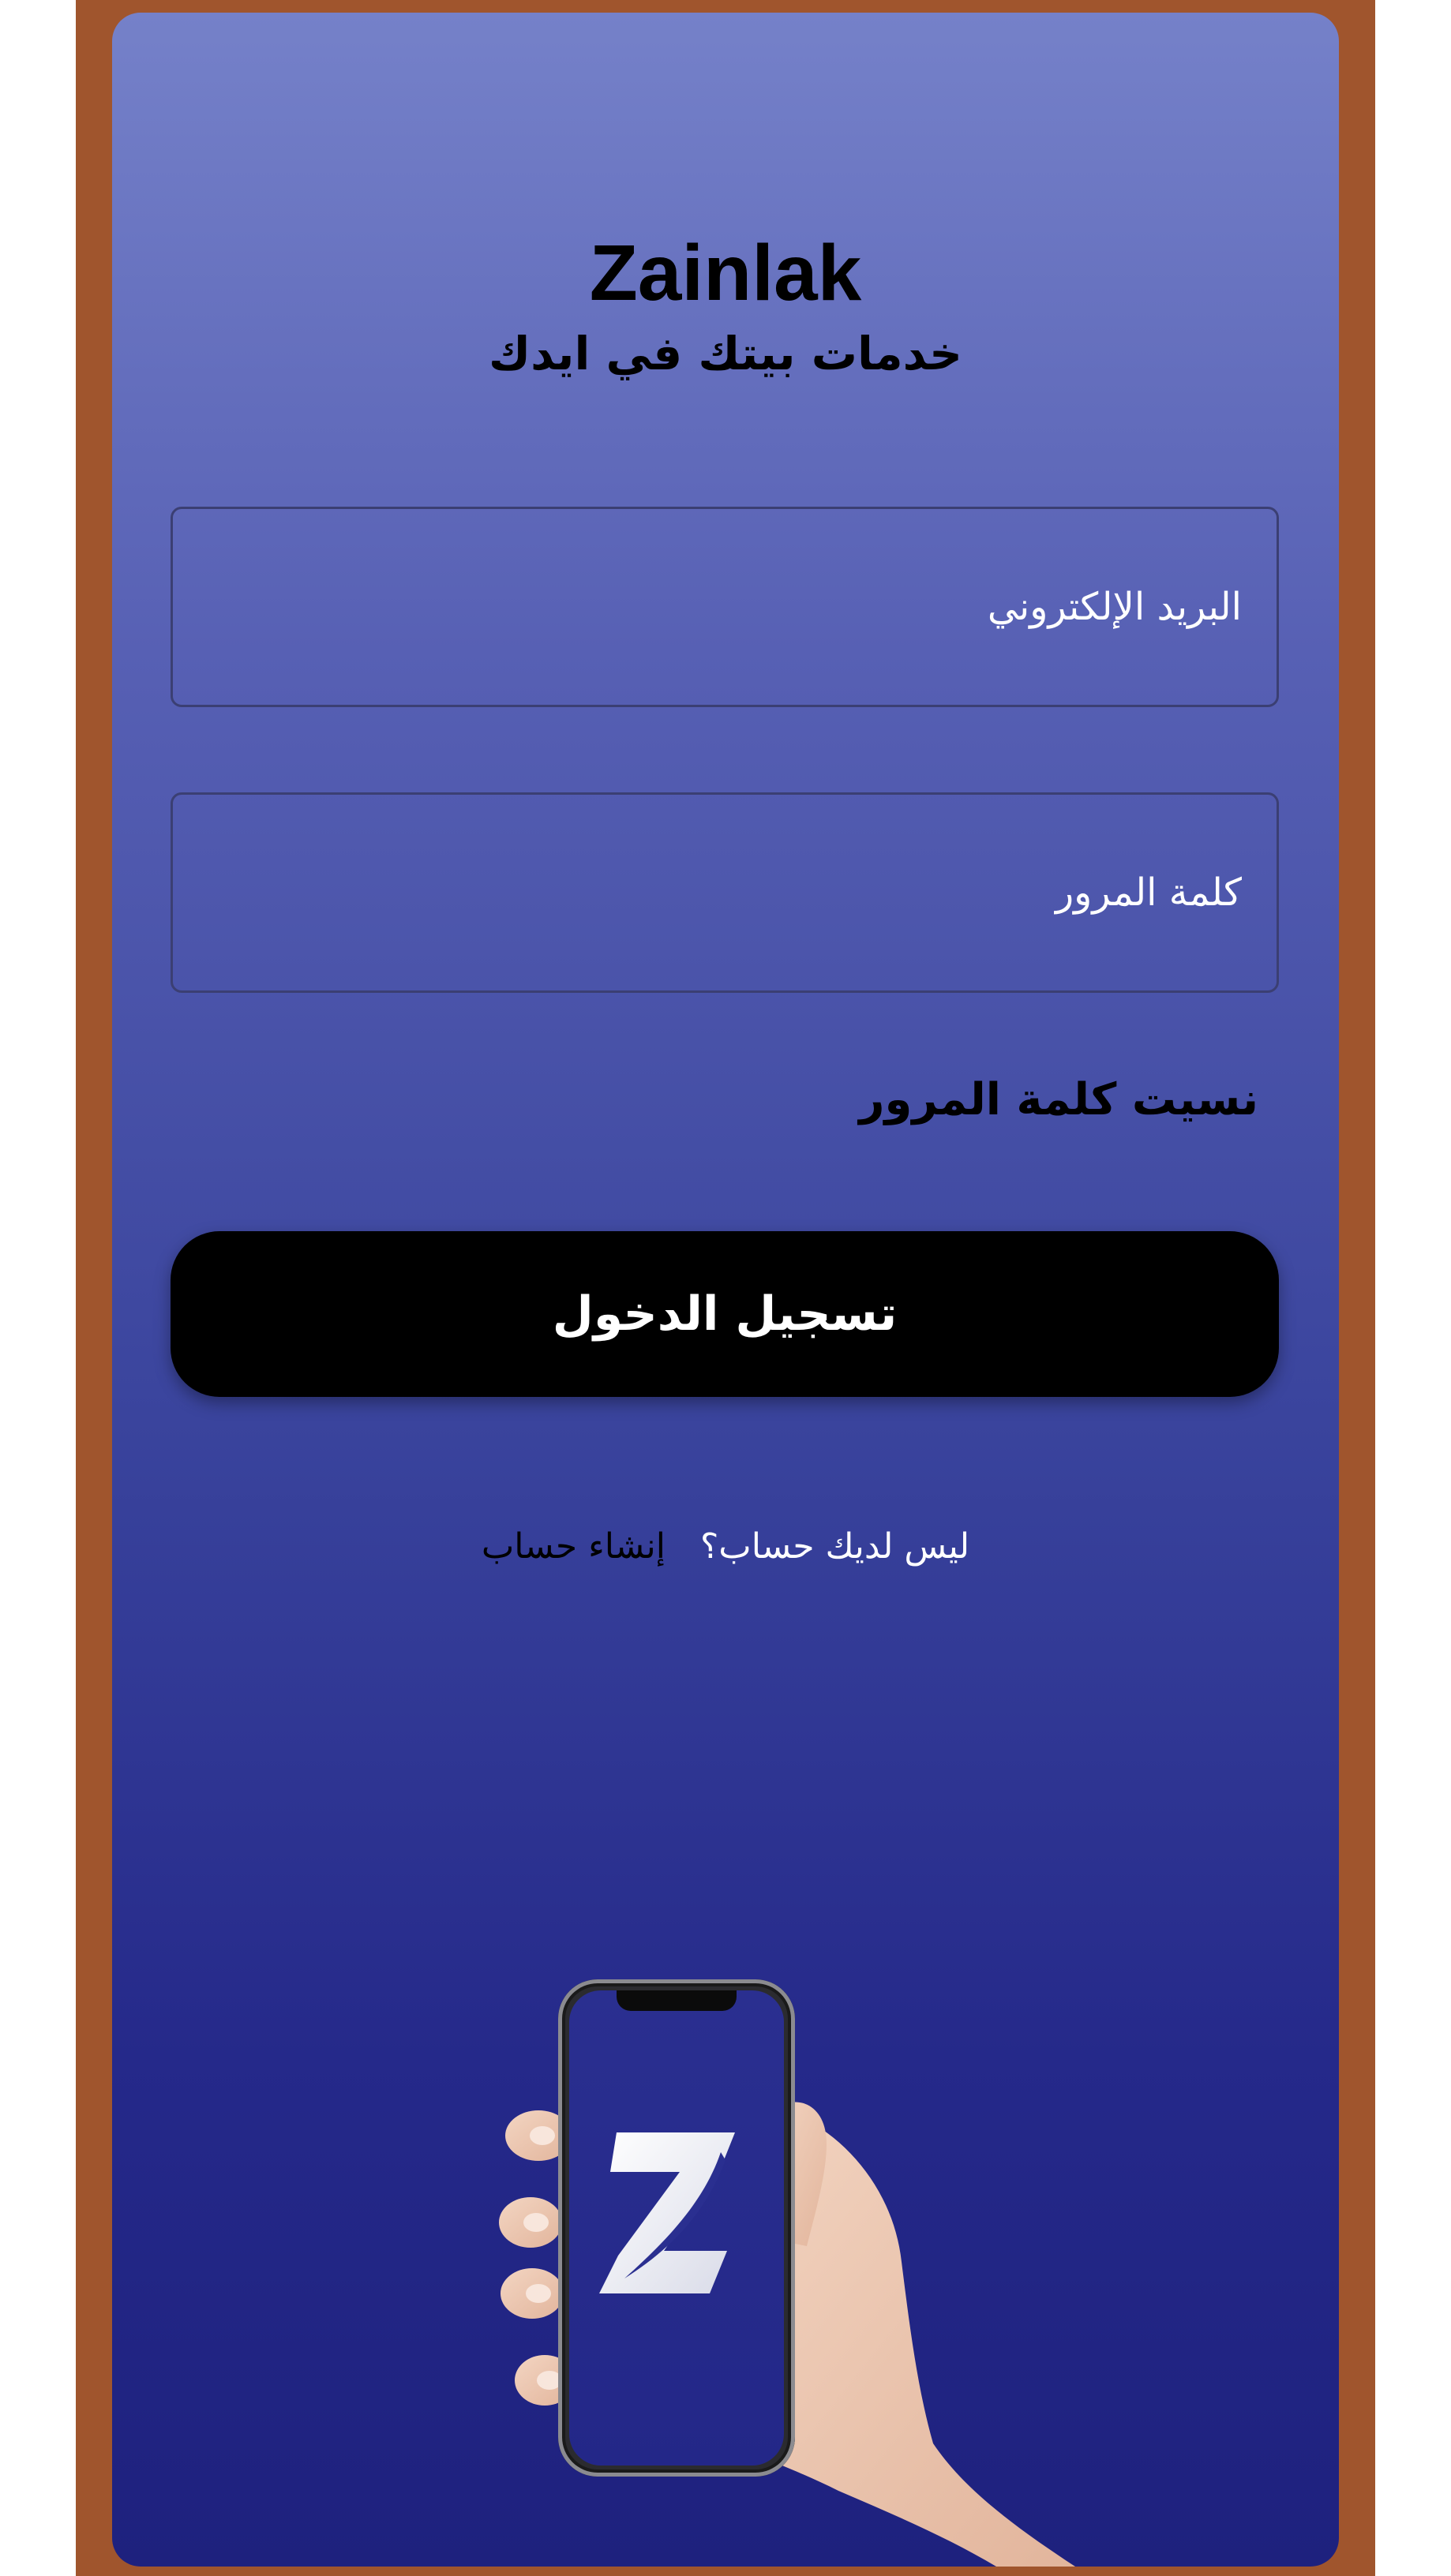  I want to click on phone-illustration, so click(676, 2228).